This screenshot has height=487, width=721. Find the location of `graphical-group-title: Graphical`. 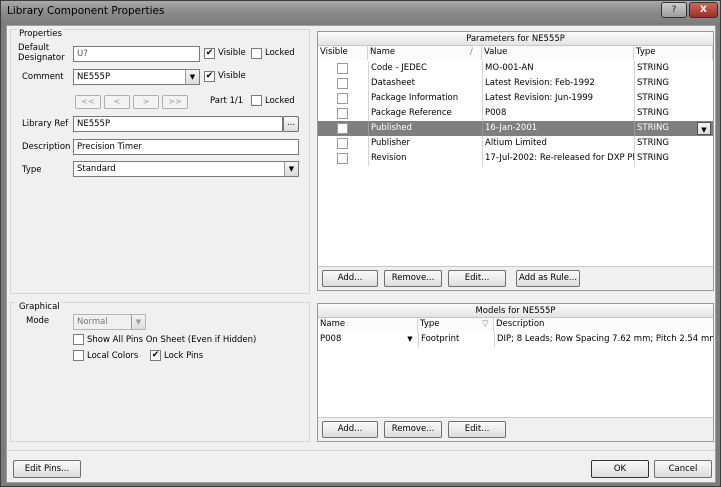

graphical-group-title: Graphical is located at coordinates (39, 307).